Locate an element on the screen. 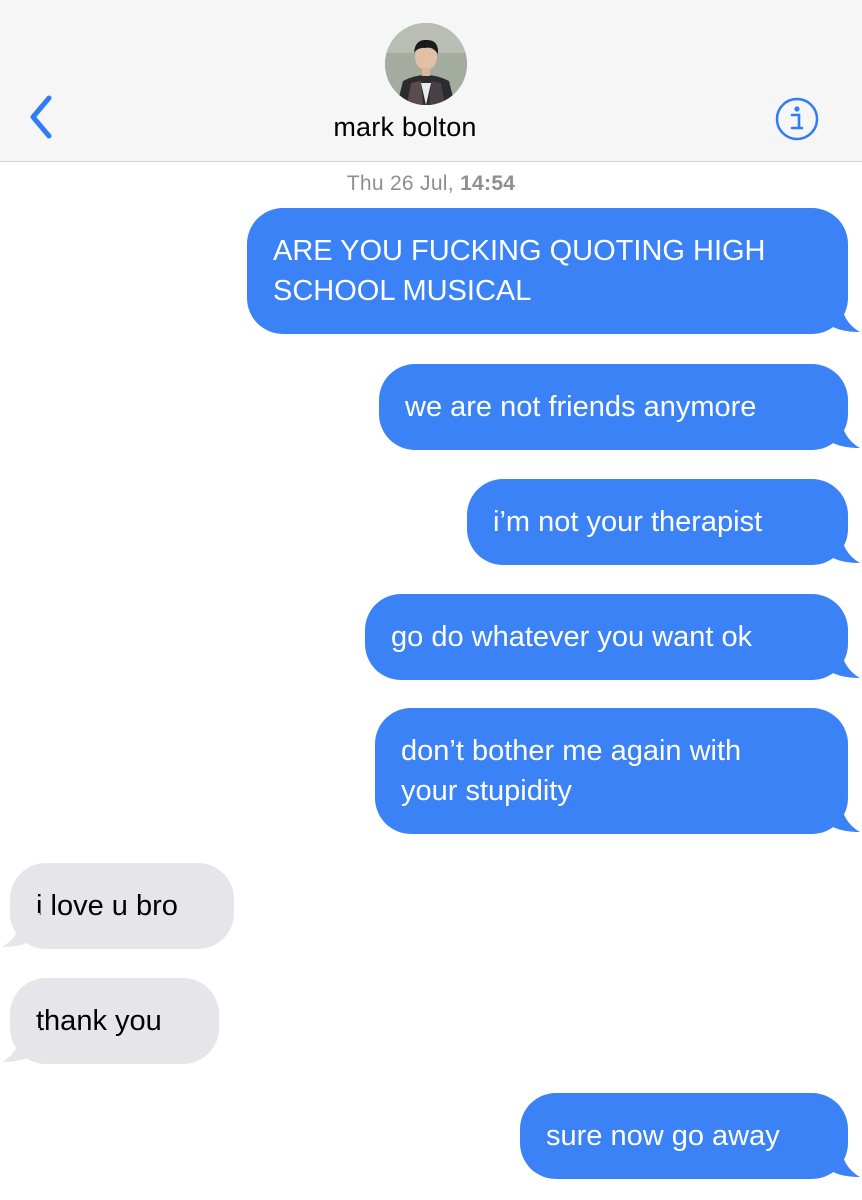 The width and height of the screenshot is (862, 1200). received-message-bubble: i love u bro is located at coordinates (122, 906).